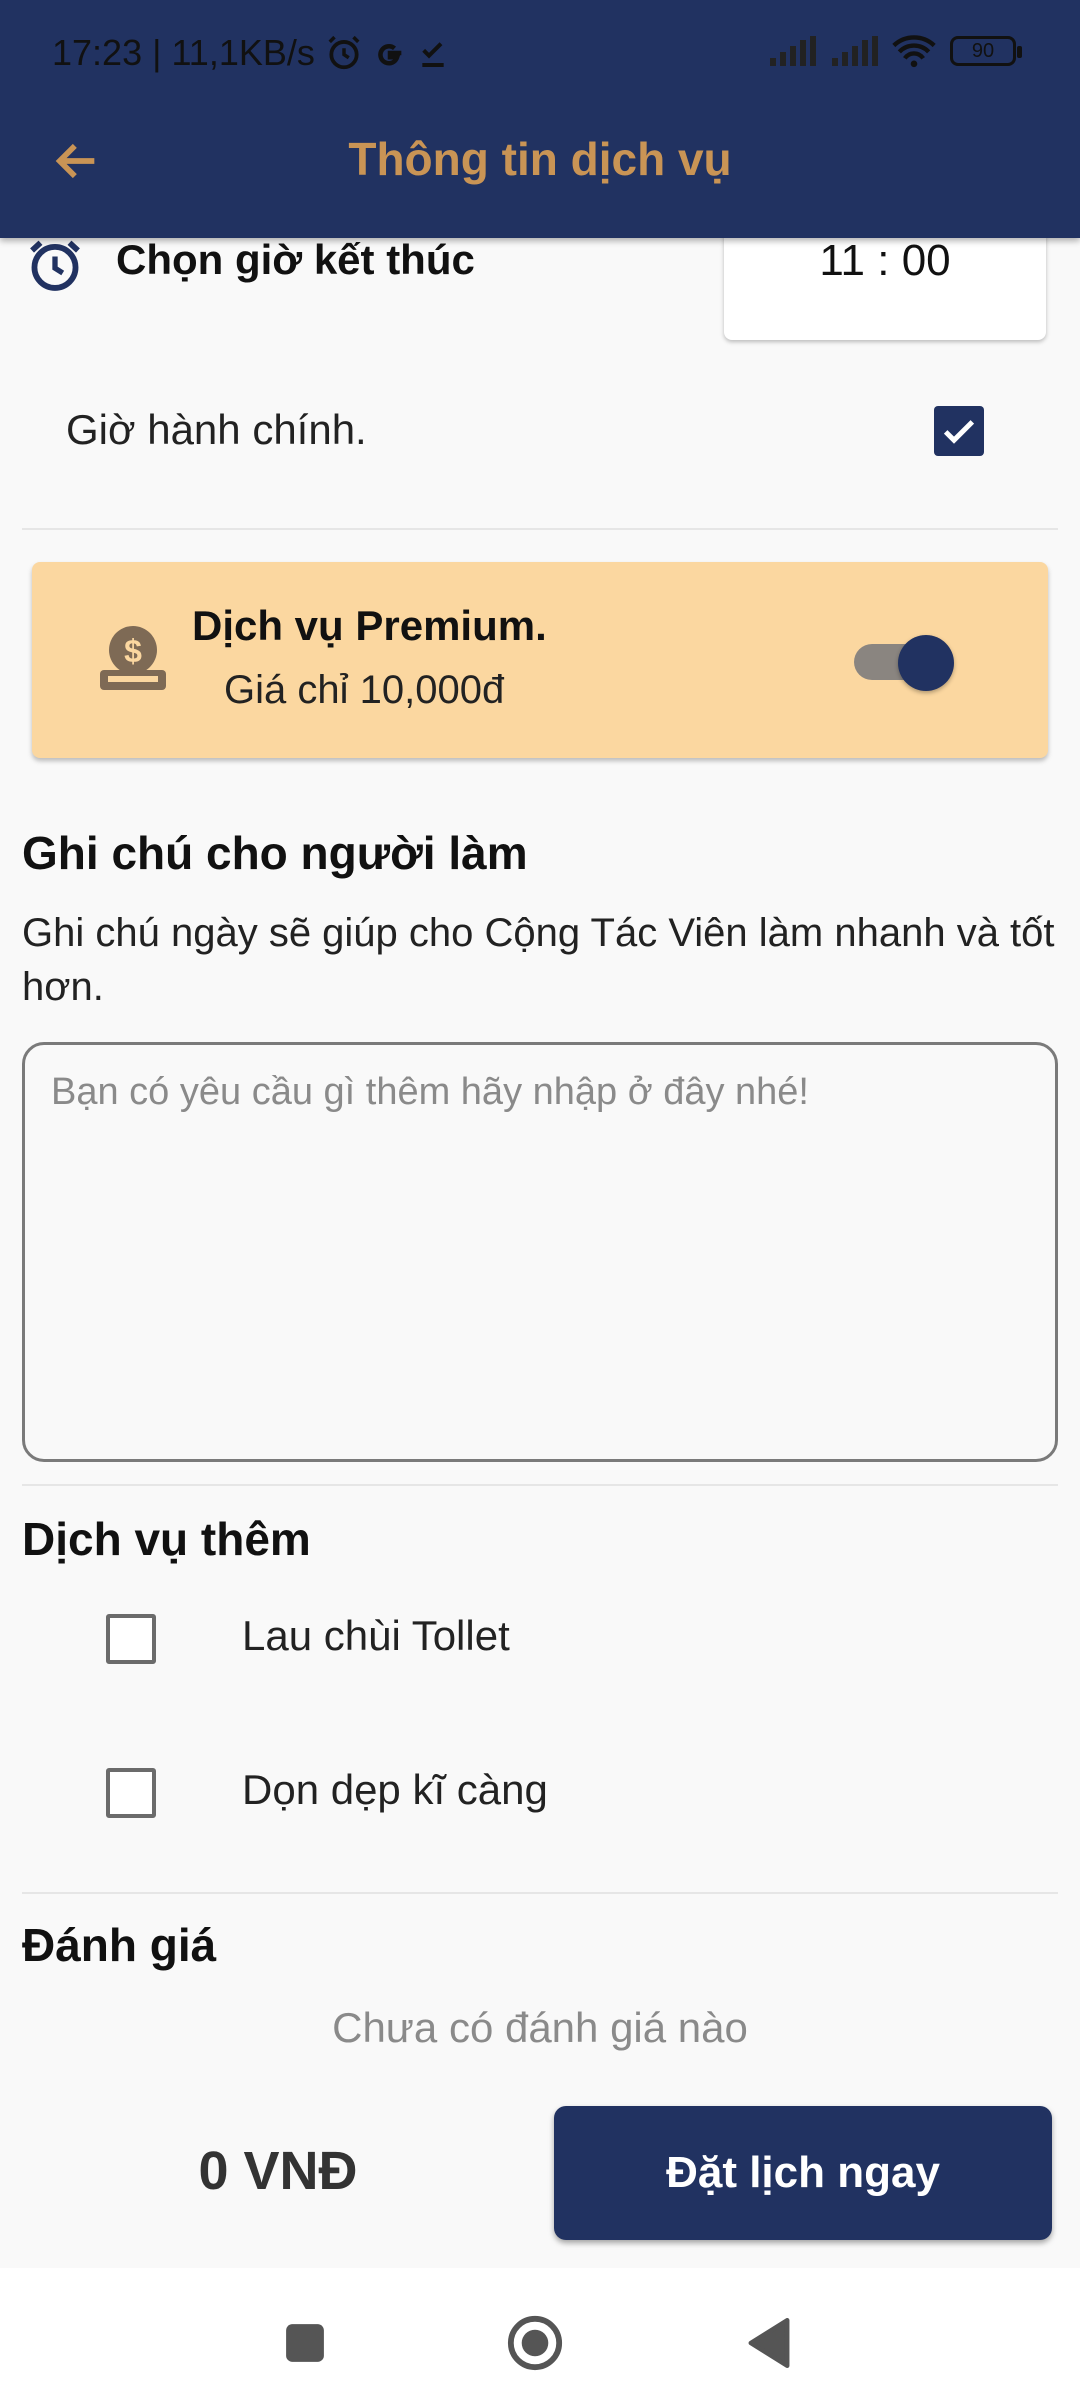 Image resolution: width=1080 pixels, height=2400 pixels. I want to click on extra-label: Dọn dẹp kĩ càng, so click(395, 1789).